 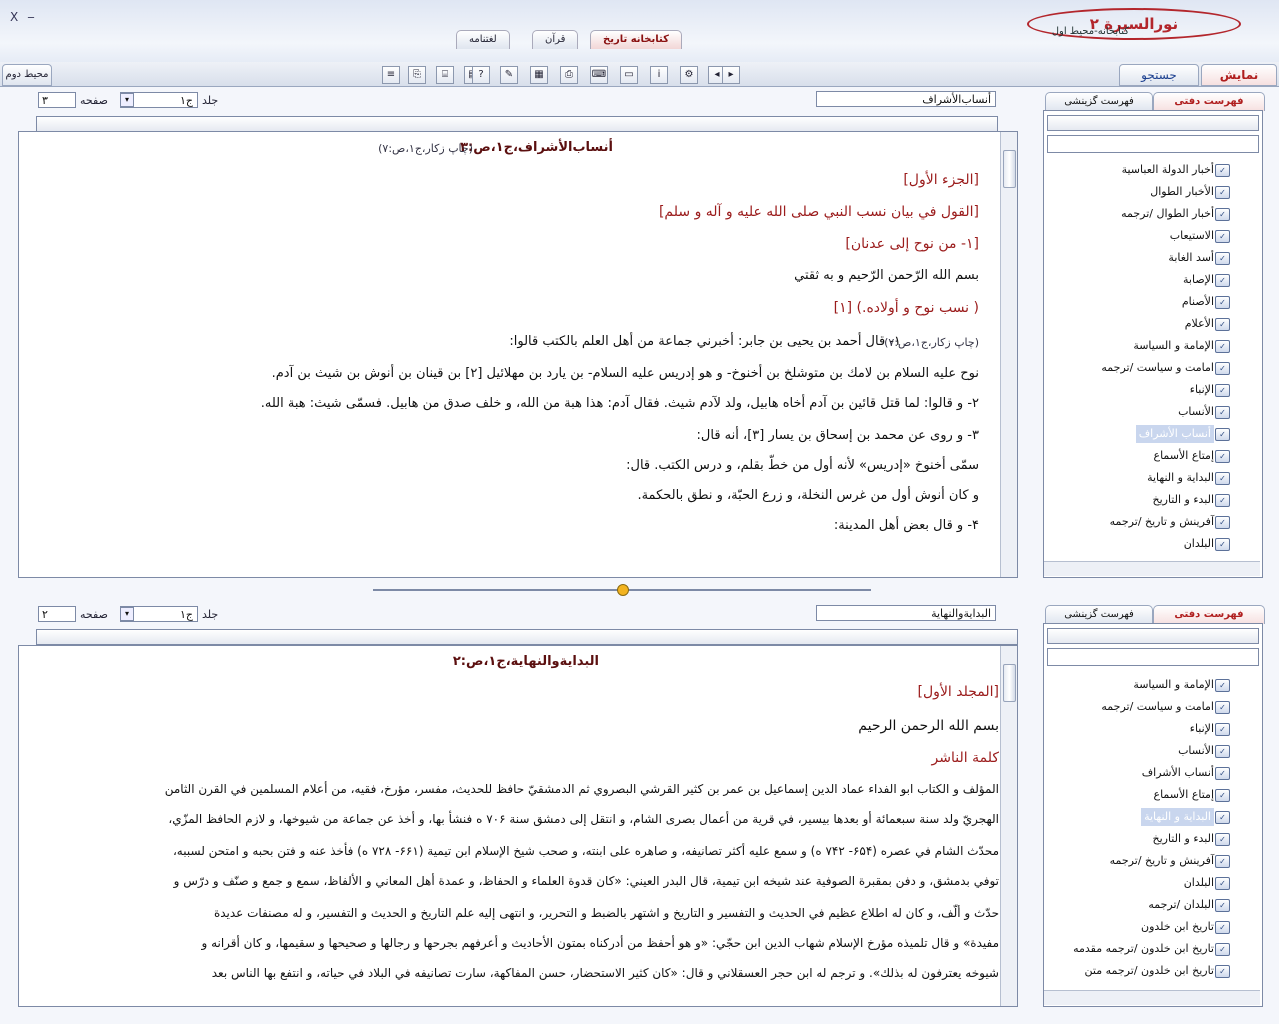 I want to click on text-line: [الجزء الأول], so click(x=941, y=180).